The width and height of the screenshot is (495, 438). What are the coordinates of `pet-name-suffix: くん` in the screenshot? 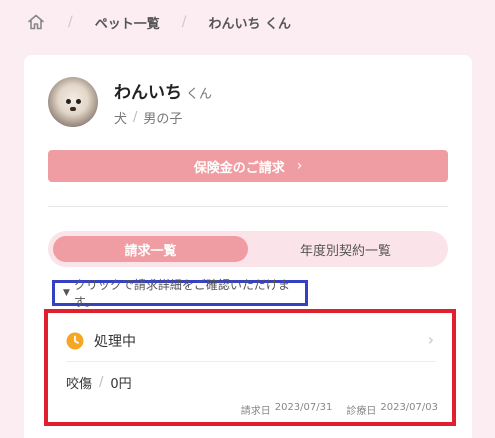 It's located at (199, 94).